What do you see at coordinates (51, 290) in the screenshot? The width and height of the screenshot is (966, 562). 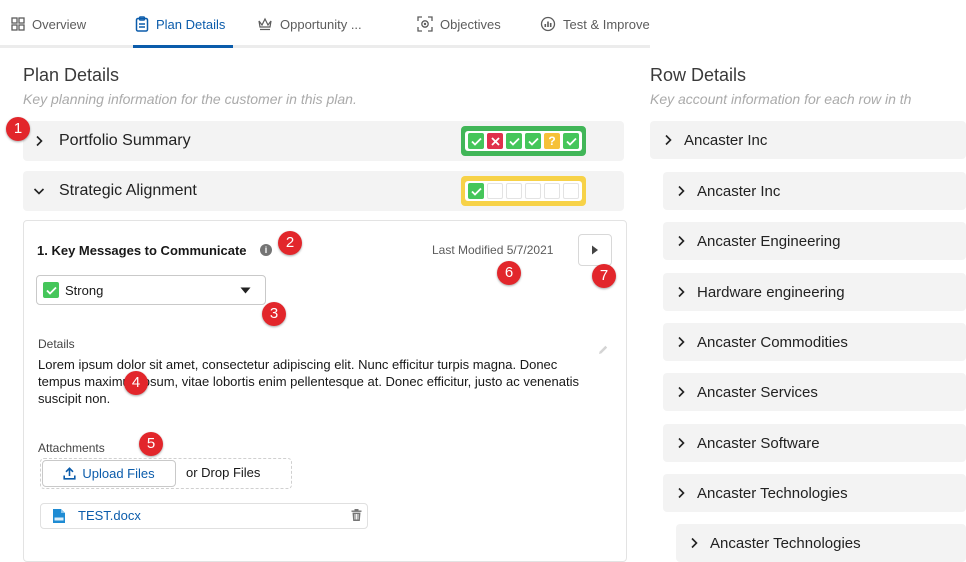 I see `checkmark-icon` at bounding box center [51, 290].